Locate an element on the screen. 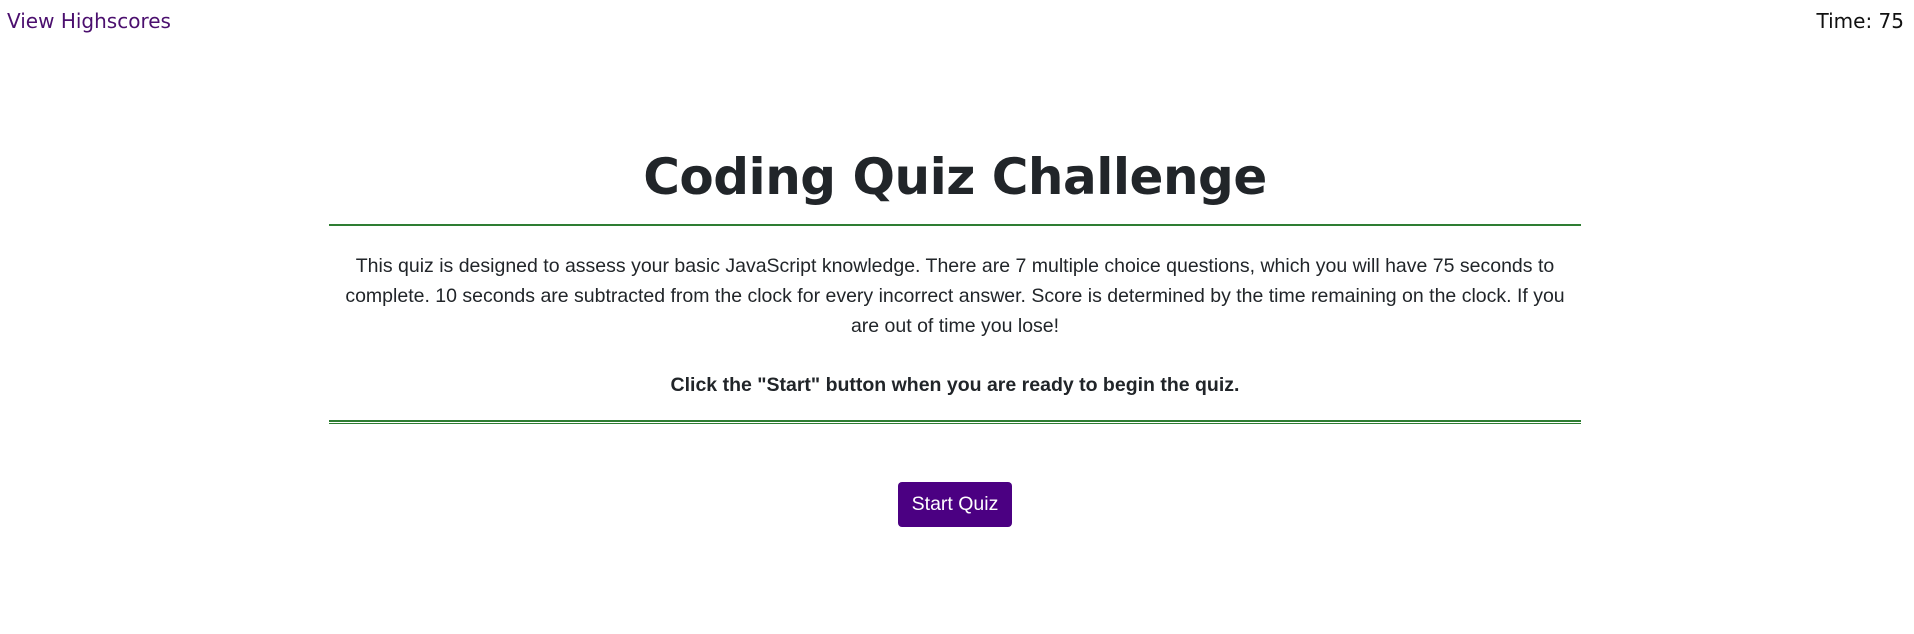  timer: Time: 75 is located at coordinates (1861, 21).